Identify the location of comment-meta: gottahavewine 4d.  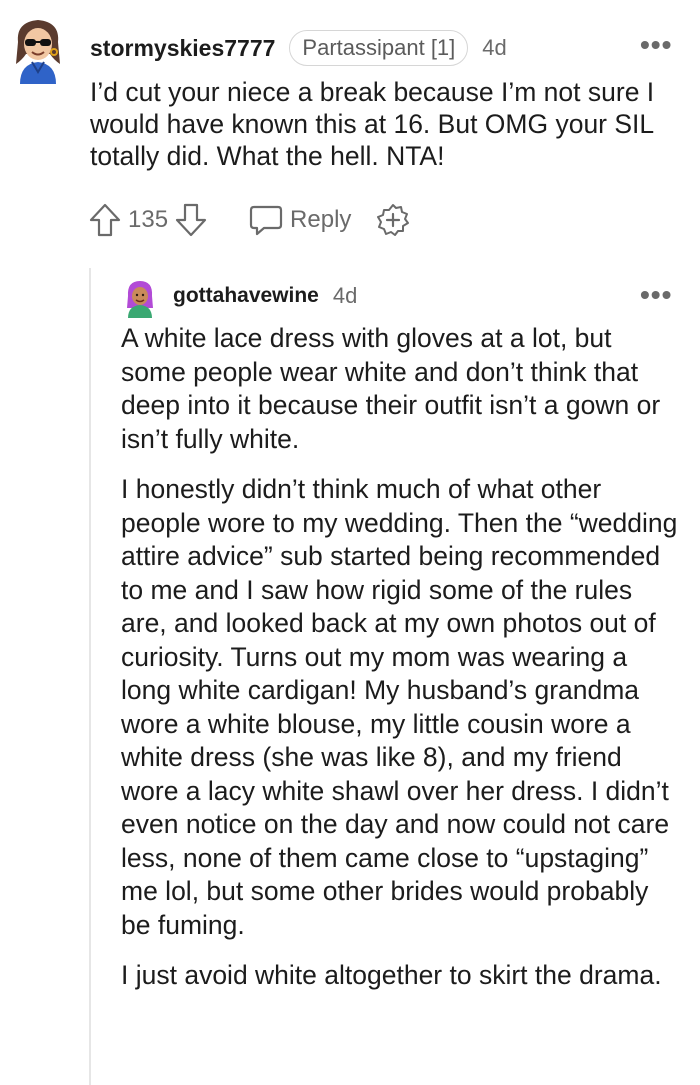
(265, 296).